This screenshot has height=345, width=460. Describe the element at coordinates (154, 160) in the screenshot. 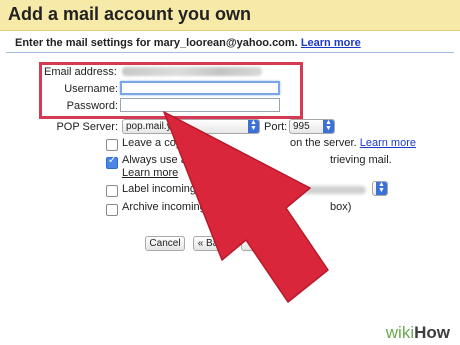

I see `always-ssl-label: Always use a` at that location.